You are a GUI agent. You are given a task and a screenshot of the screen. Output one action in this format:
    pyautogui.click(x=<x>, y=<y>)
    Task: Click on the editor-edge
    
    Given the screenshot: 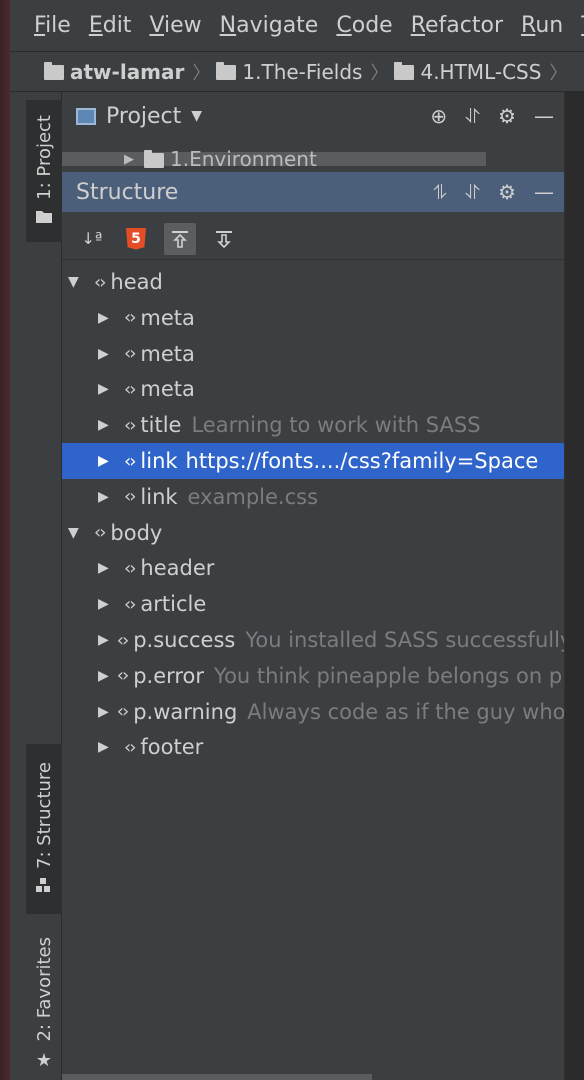 What is the action you would take?
    pyautogui.click(x=574, y=586)
    